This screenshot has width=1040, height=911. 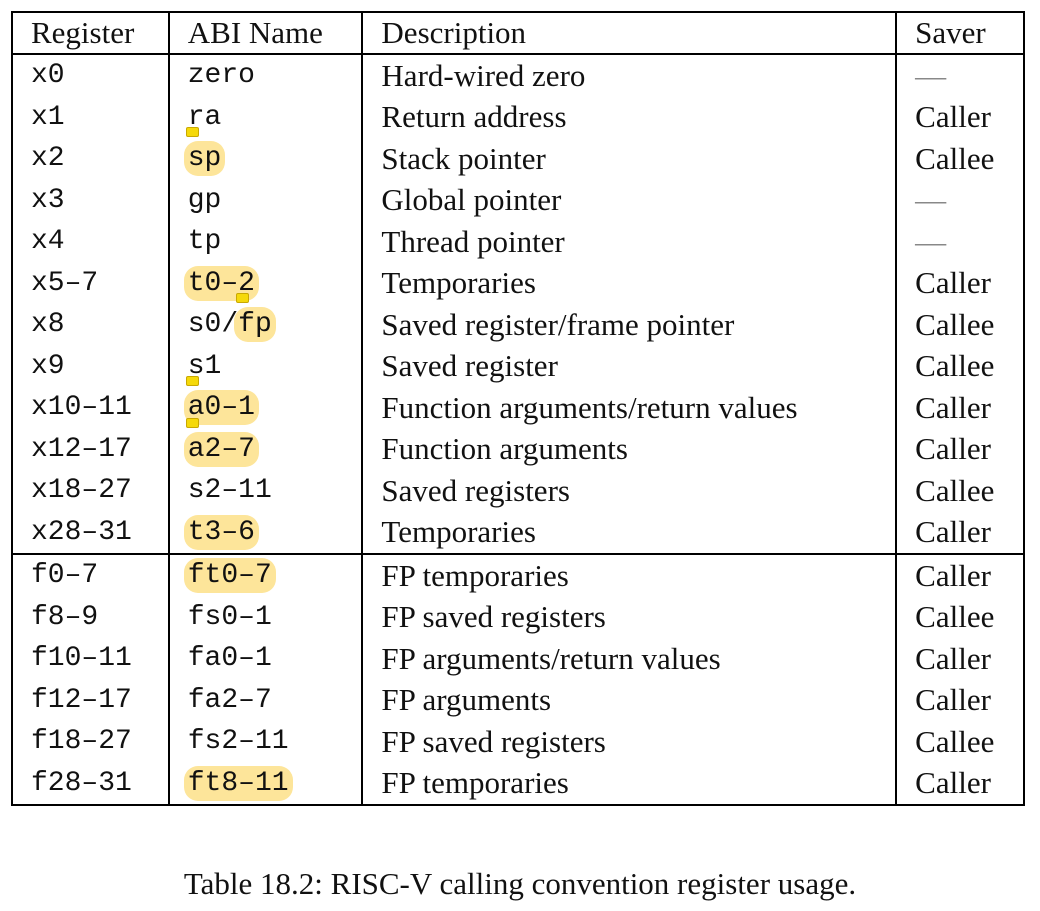 I want to click on highlighted-abi-name: ft0–7, so click(x=229, y=576).